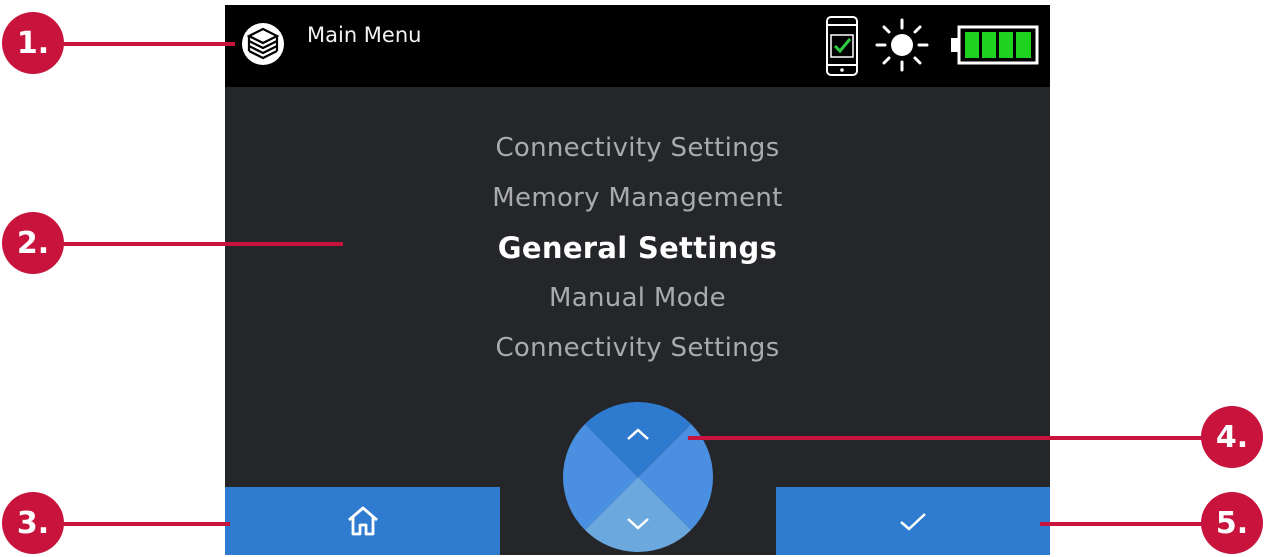 Image resolution: width=1267 pixels, height=557 pixels. Describe the element at coordinates (902, 45) in the screenshot. I see `brightness-icon` at that location.